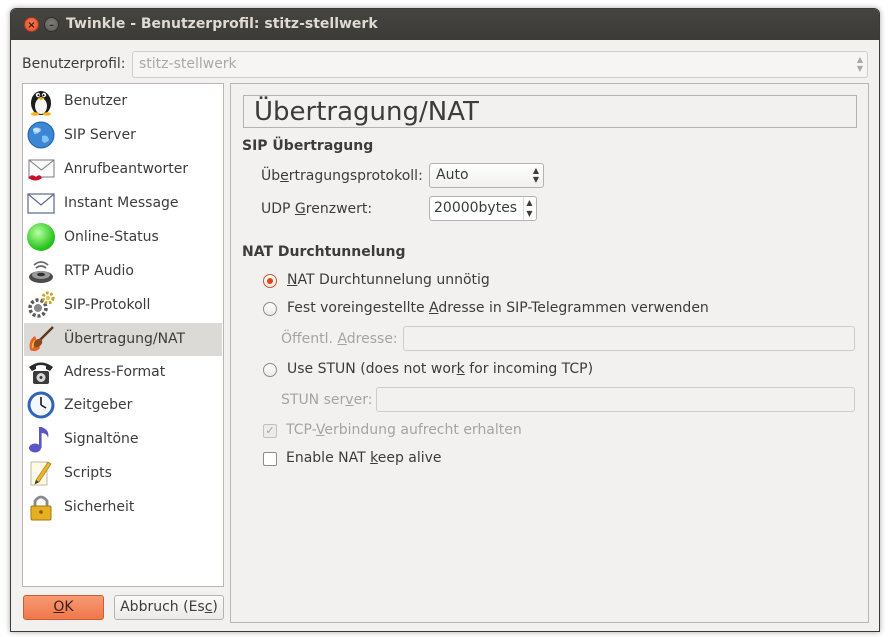 This screenshot has height=637, width=890. What do you see at coordinates (41, 203) in the screenshot?
I see `envelope-icon` at bounding box center [41, 203].